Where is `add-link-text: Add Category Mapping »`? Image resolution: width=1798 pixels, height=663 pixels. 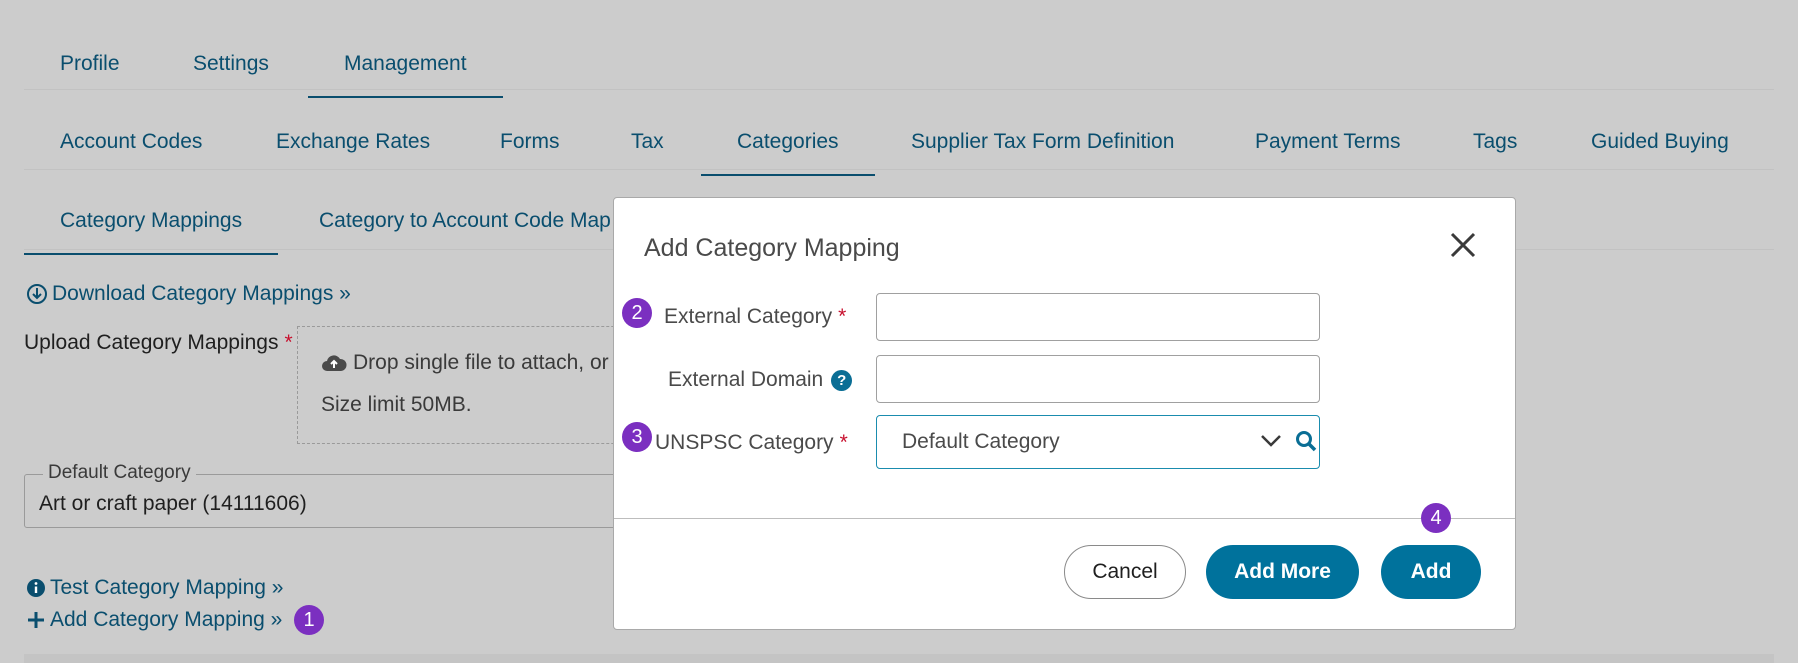 add-link-text: Add Category Mapping » is located at coordinates (166, 619).